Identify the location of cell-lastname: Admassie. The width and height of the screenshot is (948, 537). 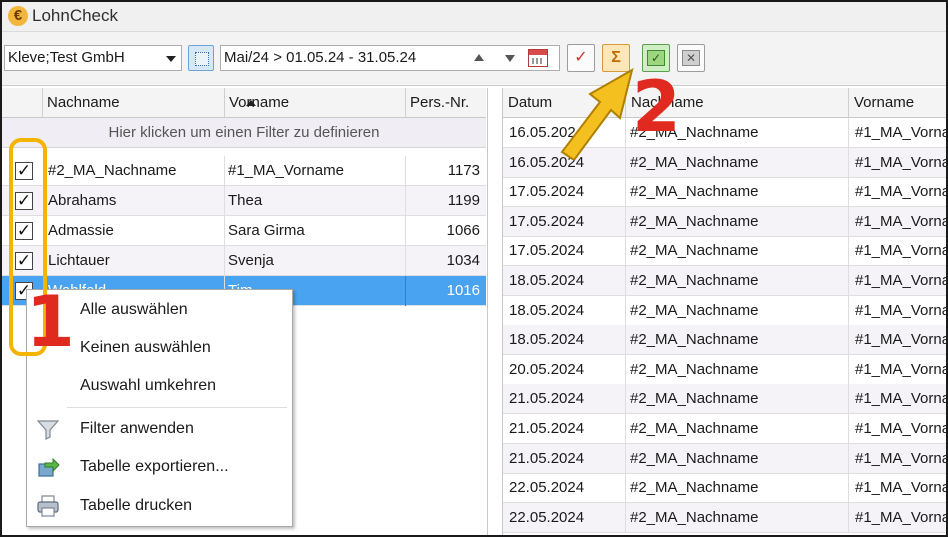
(81, 230).